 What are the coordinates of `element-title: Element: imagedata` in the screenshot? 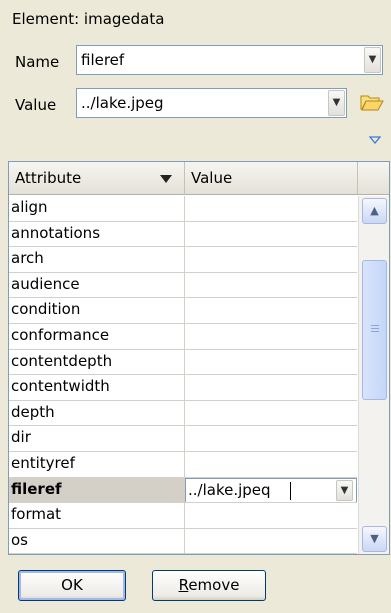 It's located at (88, 19).